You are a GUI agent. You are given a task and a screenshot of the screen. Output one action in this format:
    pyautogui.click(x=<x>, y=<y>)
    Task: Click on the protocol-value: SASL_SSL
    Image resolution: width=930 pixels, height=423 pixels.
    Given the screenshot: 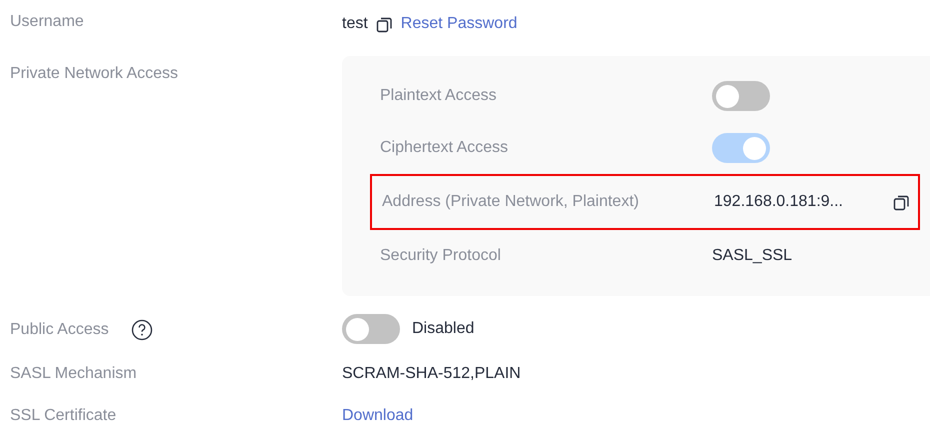 What is the action you would take?
    pyautogui.click(x=752, y=256)
    